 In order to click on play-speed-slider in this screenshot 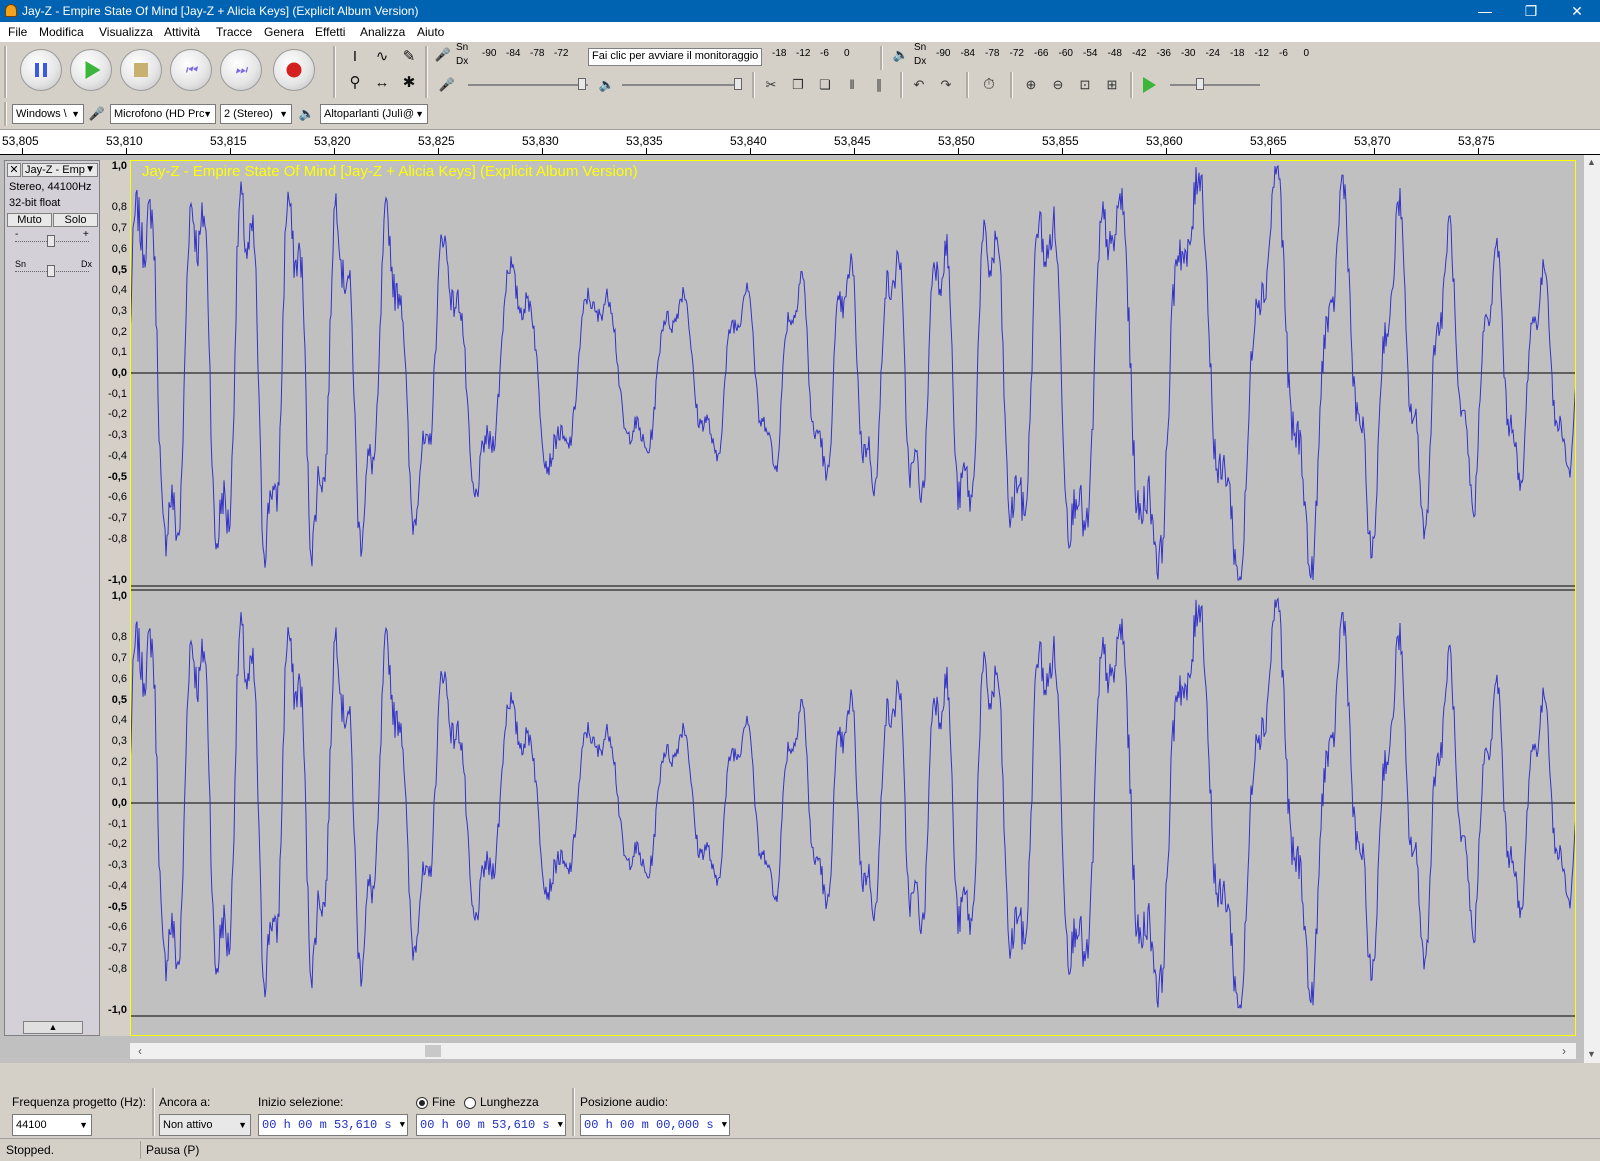, I will do `click(1215, 85)`.